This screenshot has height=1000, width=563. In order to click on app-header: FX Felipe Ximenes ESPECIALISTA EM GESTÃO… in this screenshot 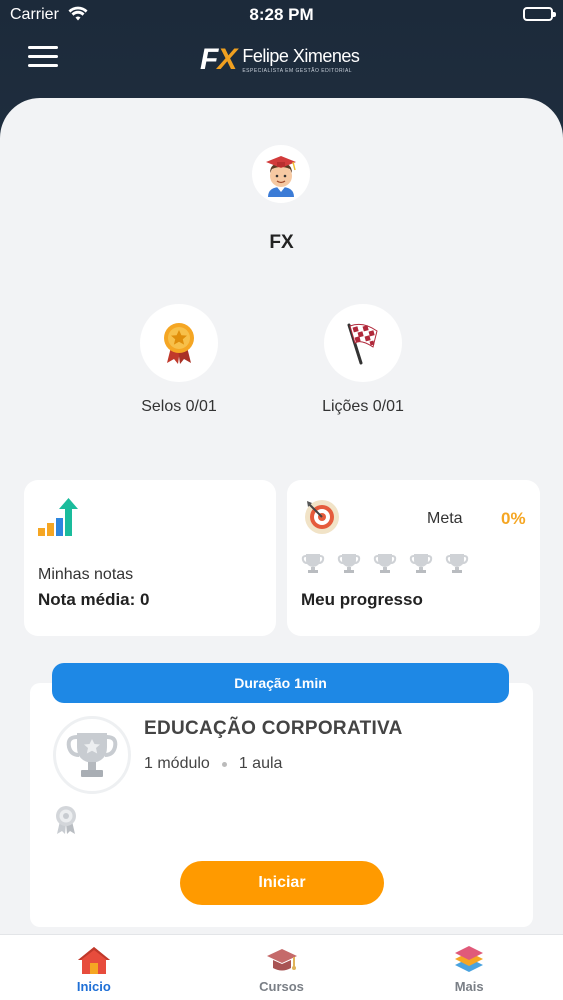, I will do `click(281, 62)`.